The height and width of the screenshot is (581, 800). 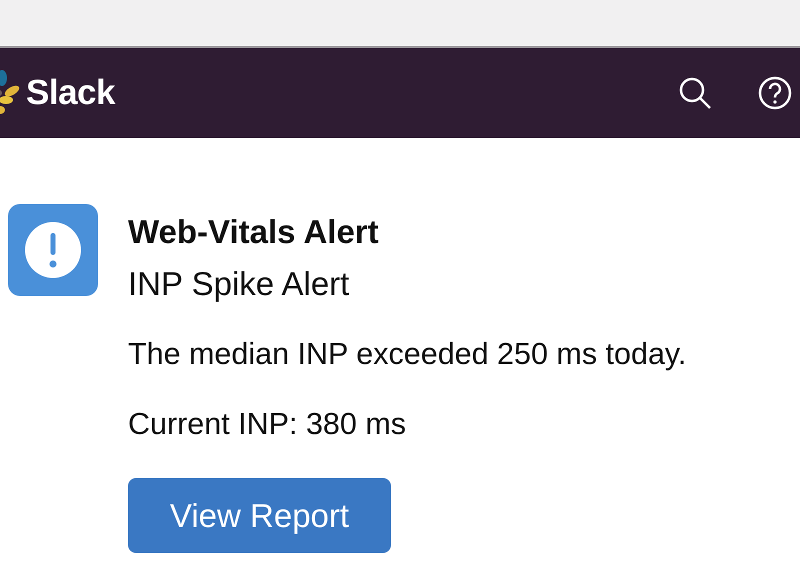 What do you see at coordinates (267, 424) in the screenshot?
I see `metric-text: Current INP: 380 ms` at bounding box center [267, 424].